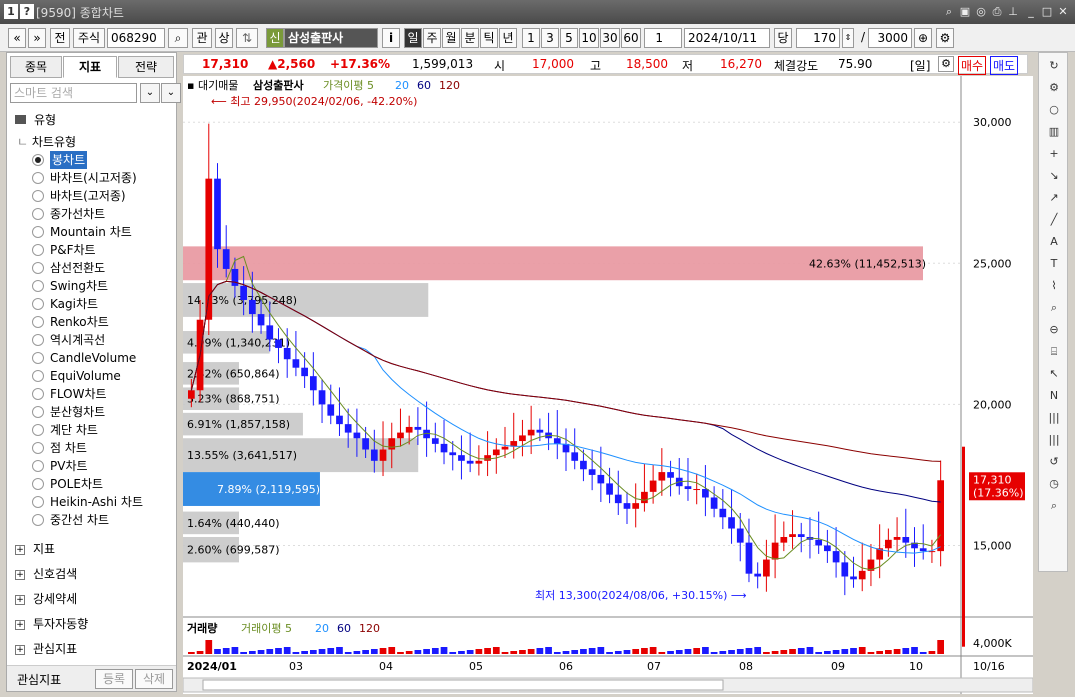  I want to click on delete-button: 삭제, so click(154, 679).